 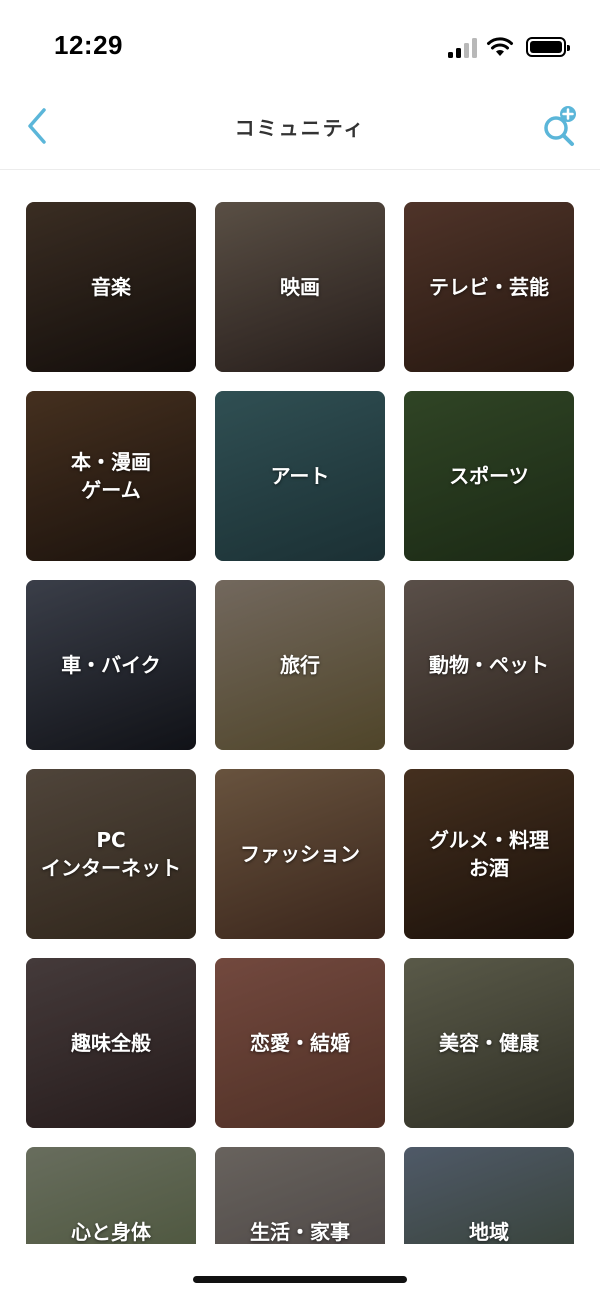 I want to click on category-label: 恋愛・結婚, so click(x=300, y=1043).